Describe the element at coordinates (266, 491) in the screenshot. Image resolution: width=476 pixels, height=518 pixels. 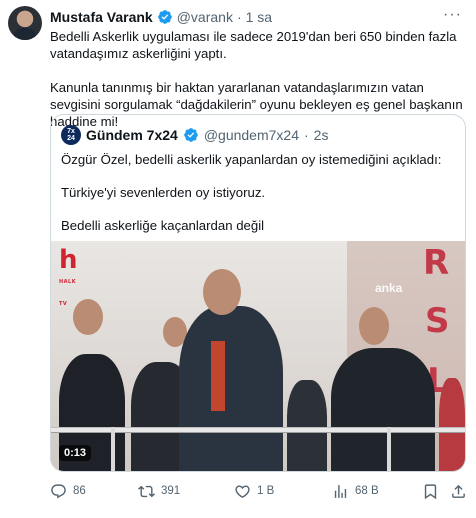
I see `like-count: 1 B` at that location.